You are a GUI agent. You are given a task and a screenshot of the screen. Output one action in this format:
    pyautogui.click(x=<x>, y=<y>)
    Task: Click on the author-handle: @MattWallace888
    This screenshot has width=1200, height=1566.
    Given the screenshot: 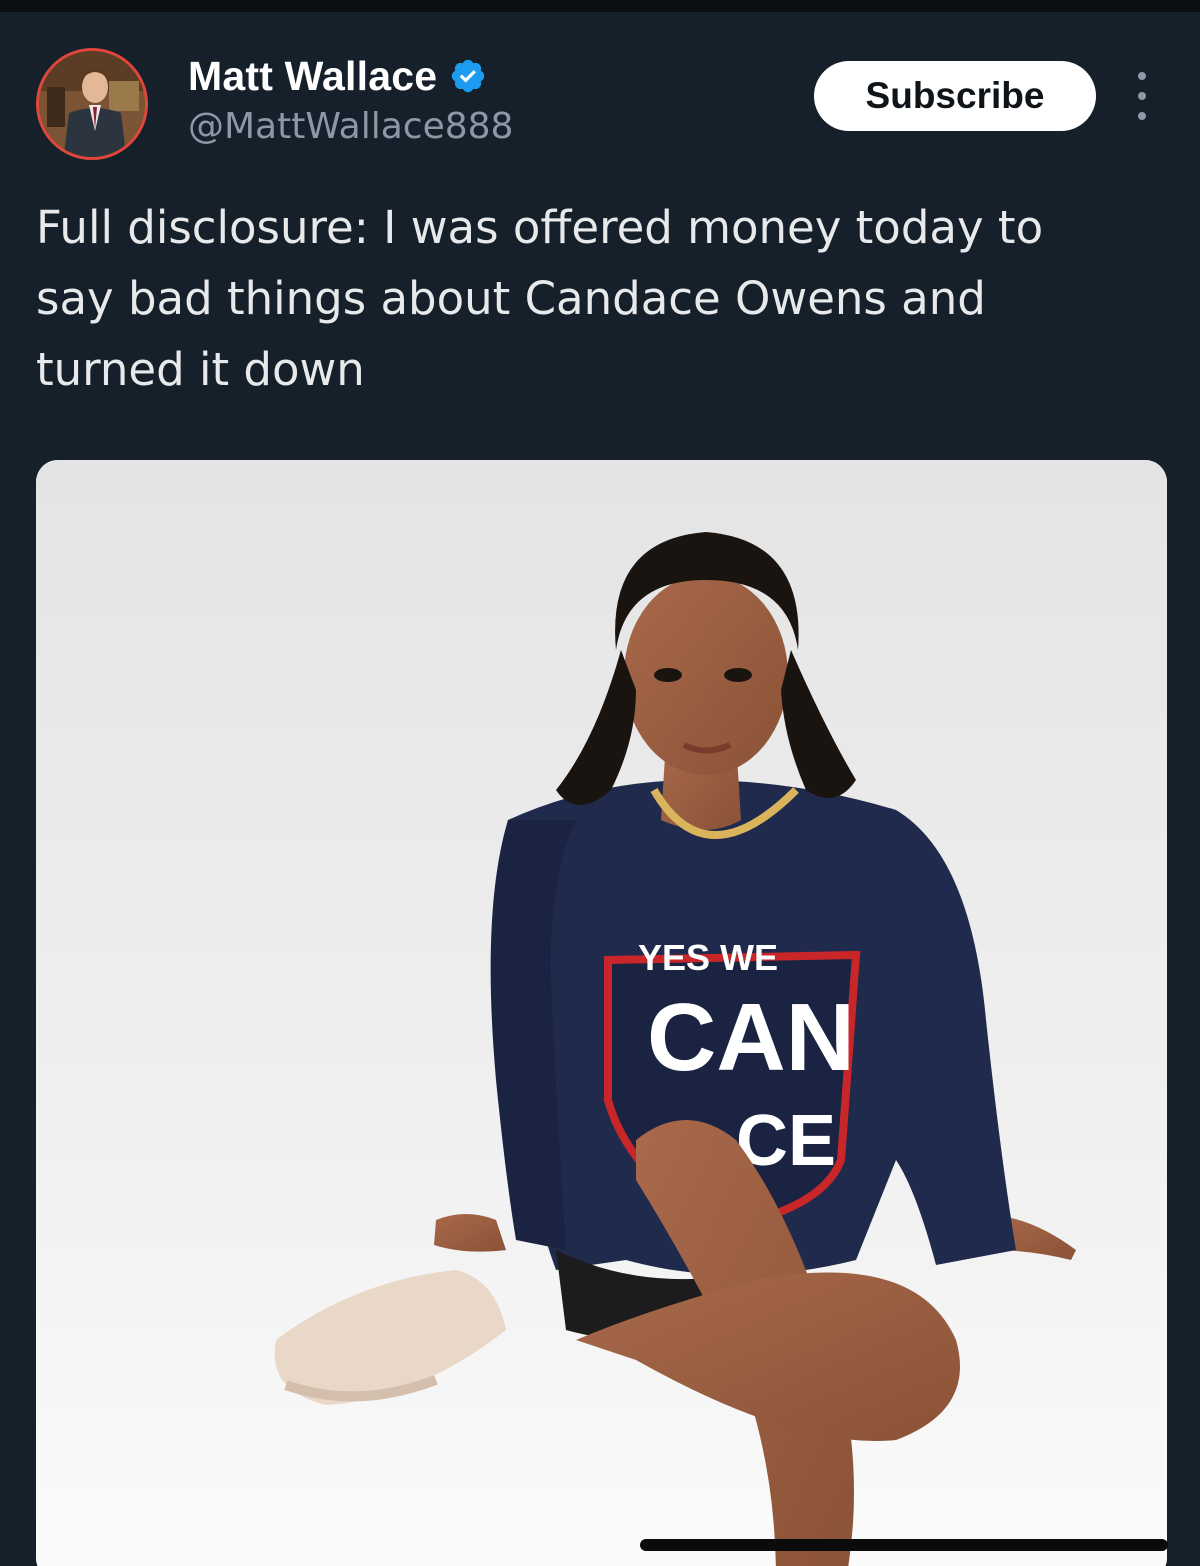 What is the action you would take?
    pyautogui.click(x=350, y=126)
    